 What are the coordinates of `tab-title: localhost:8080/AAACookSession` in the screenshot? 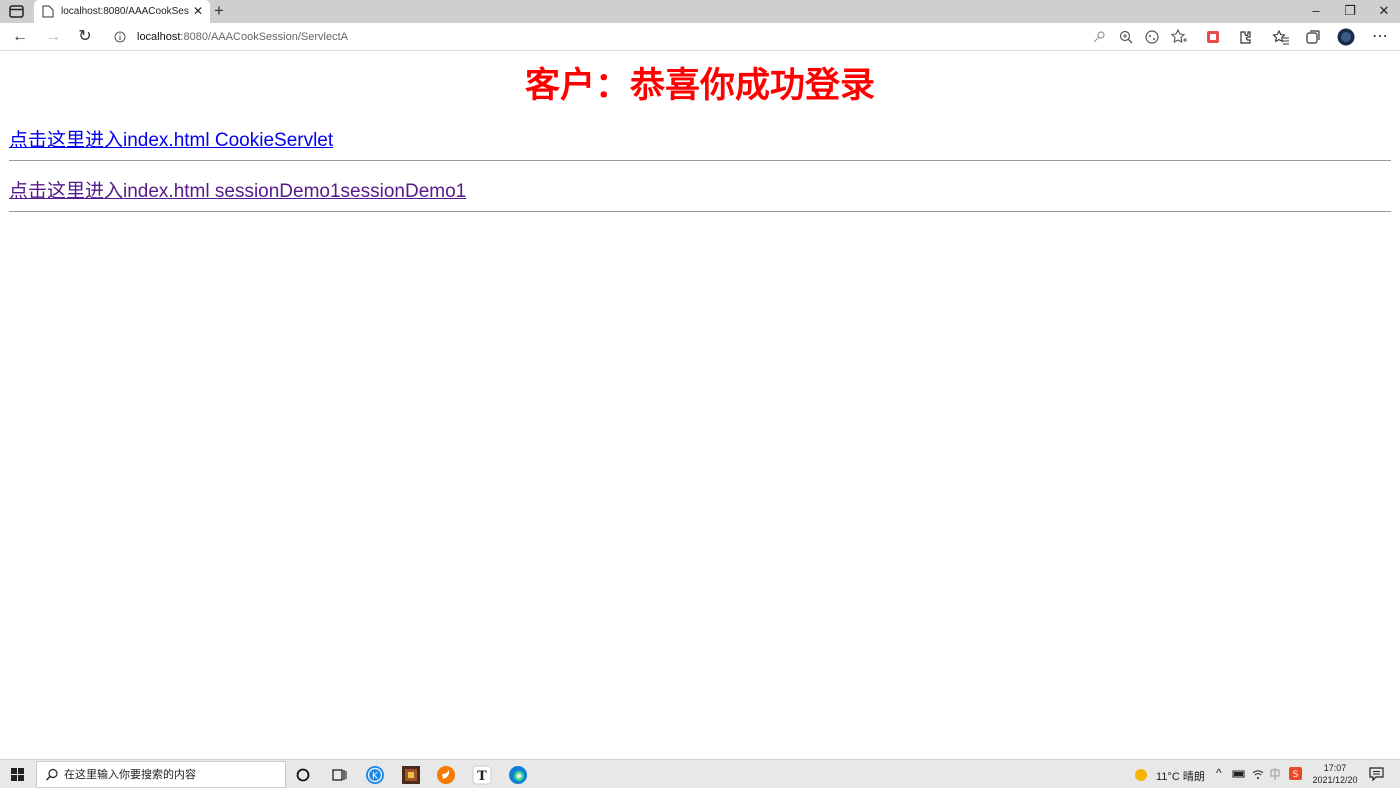 It's located at (125, 11).